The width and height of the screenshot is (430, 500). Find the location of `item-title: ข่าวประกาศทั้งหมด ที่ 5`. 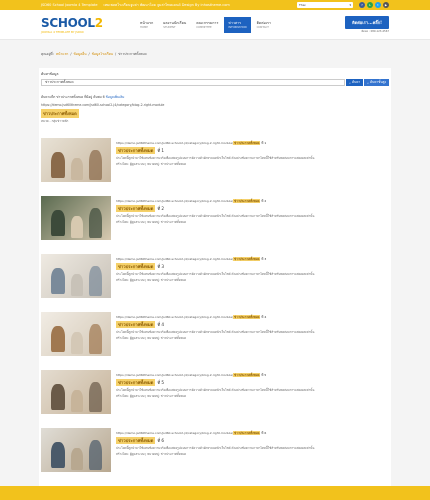

item-title: ข่าวประกาศทั้งหมด ที่ 5 is located at coordinates (252, 383).